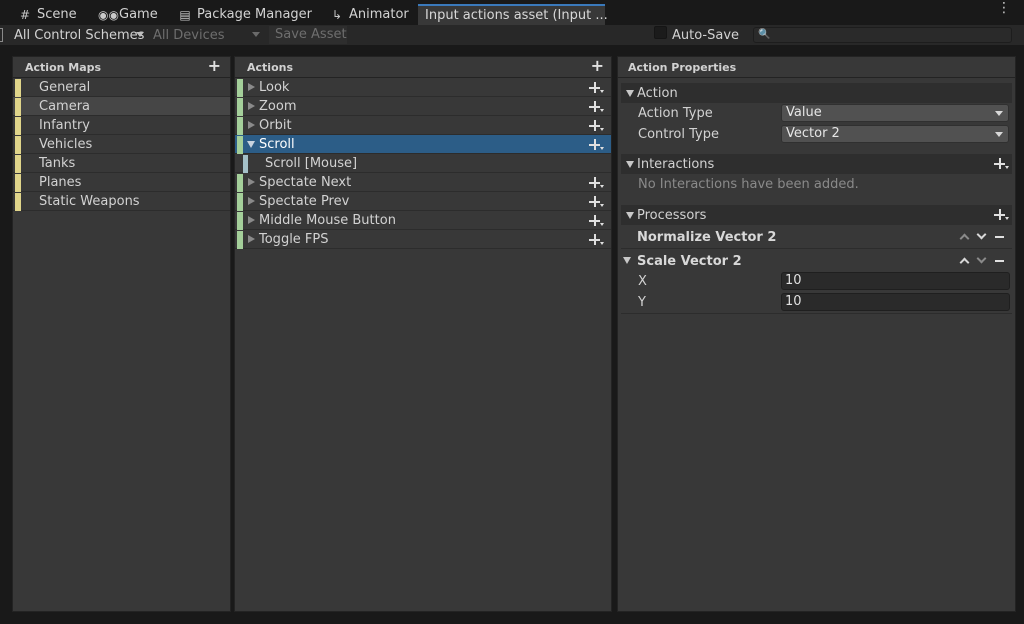  I want to click on action-section-header: Action, so click(816, 93).